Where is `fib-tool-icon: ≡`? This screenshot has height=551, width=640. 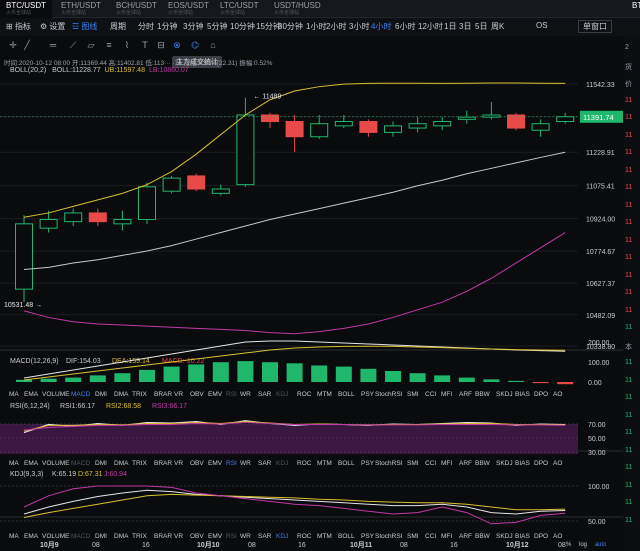 fib-tool-icon: ≡ is located at coordinates (109, 45).